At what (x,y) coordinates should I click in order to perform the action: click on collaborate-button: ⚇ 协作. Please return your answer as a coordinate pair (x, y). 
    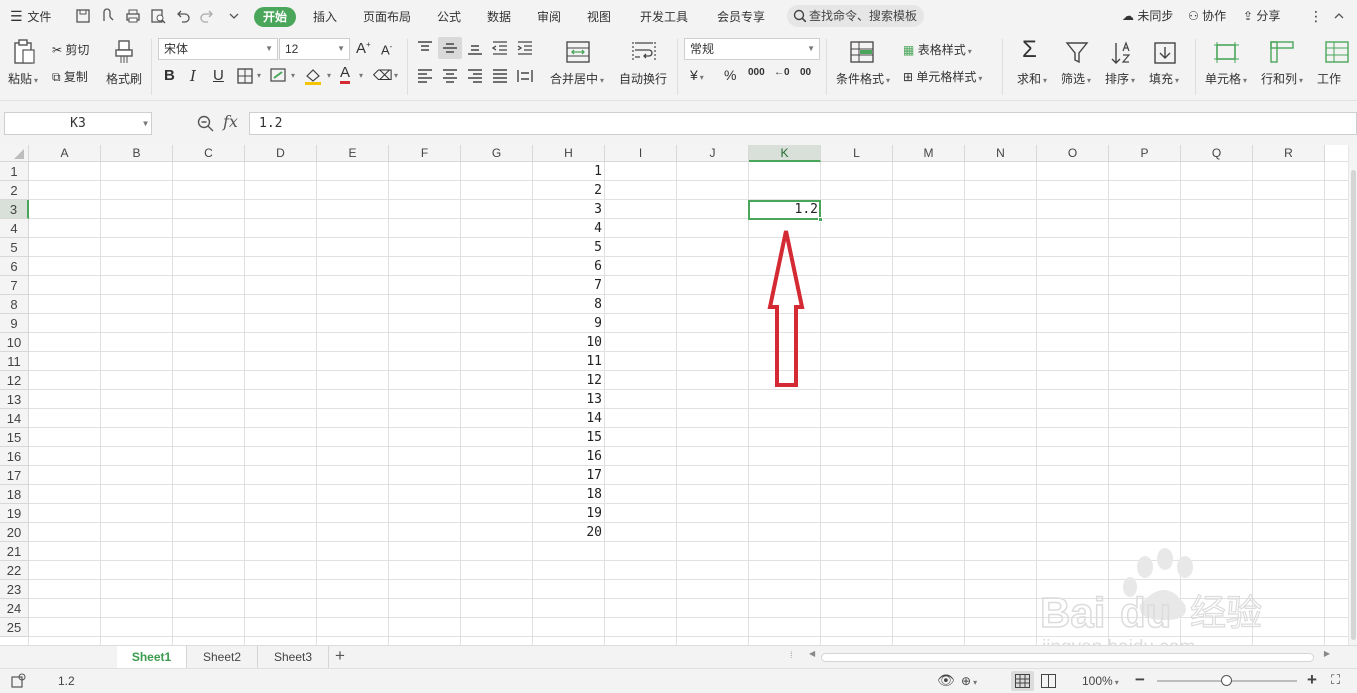
    Looking at the image, I should click on (1207, 16).